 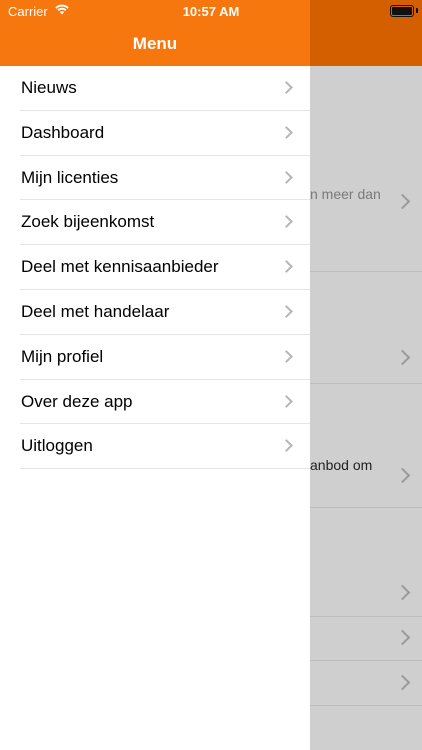 What do you see at coordinates (402, 11) in the screenshot?
I see `battery-icon` at bounding box center [402, 11].